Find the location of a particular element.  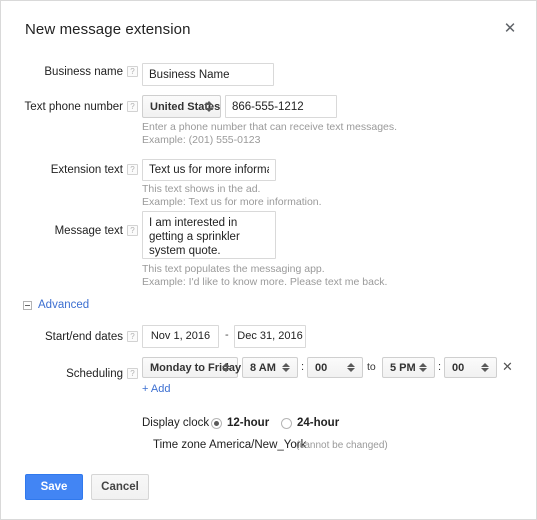

message-hint-1: This text populates the messaging app. is located at coordinates (233, 269).